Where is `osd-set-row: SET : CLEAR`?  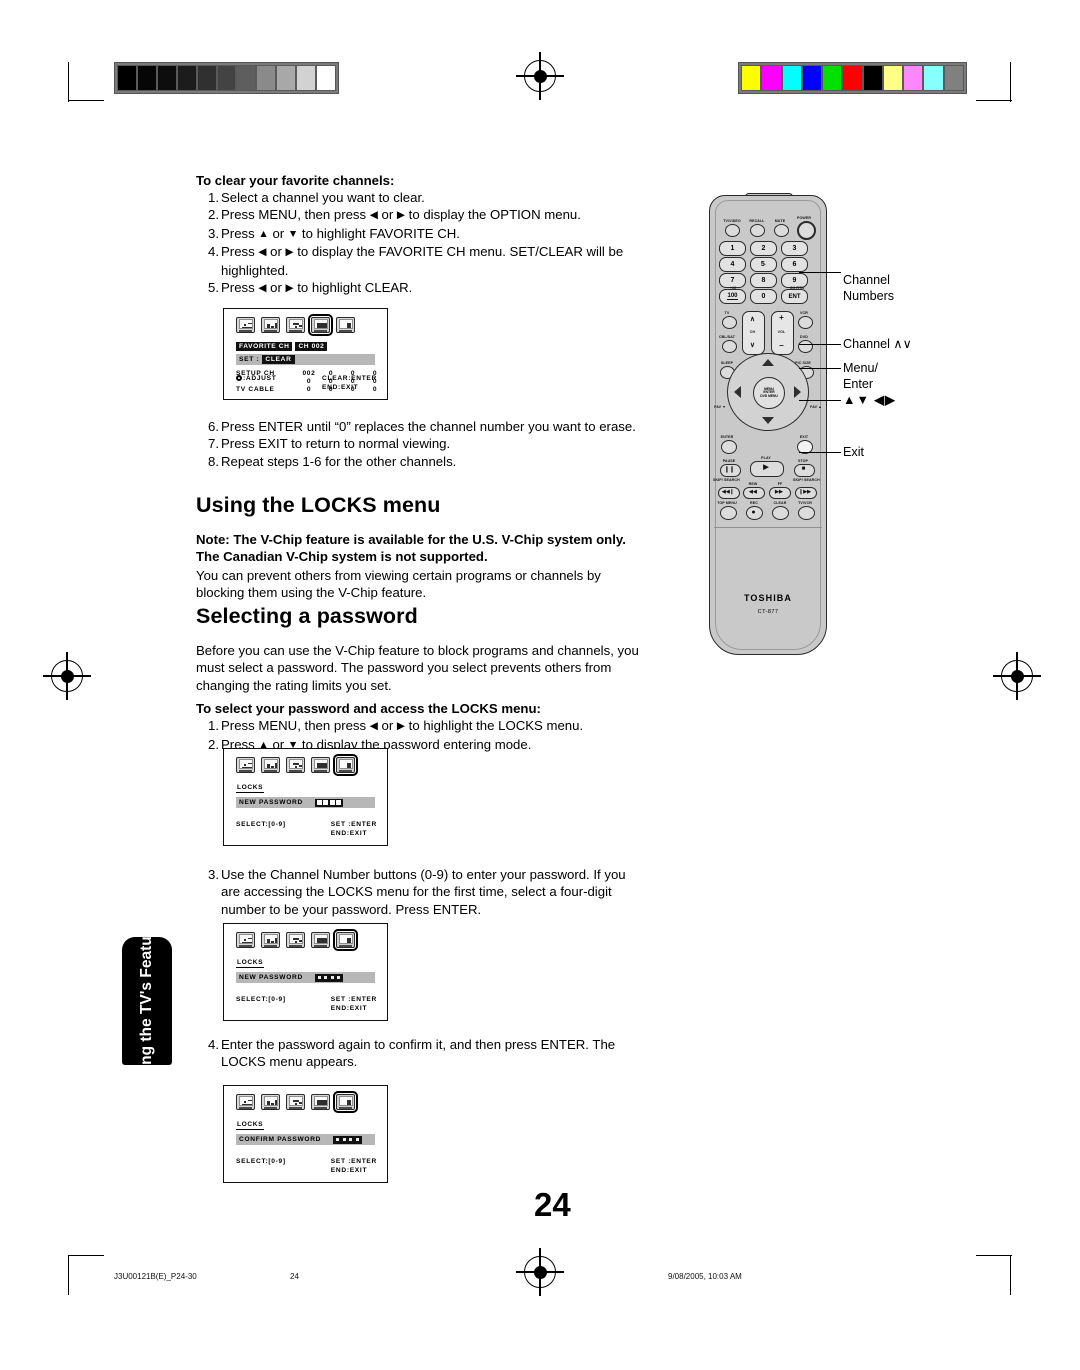
osd-set-row: SET : CLEAR is located at coordinates (305, 359).